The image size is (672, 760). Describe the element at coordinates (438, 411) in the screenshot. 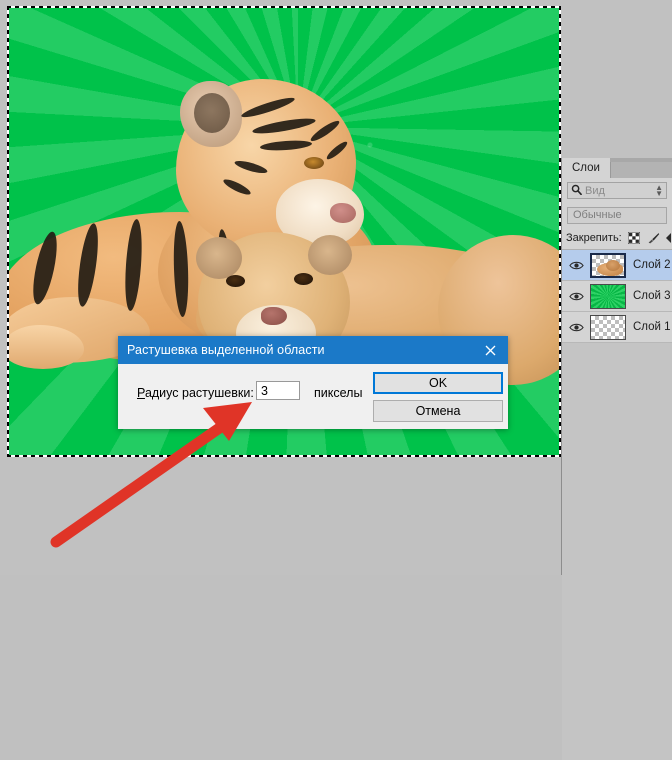

I see `cancel-button: Отмена` at that location.